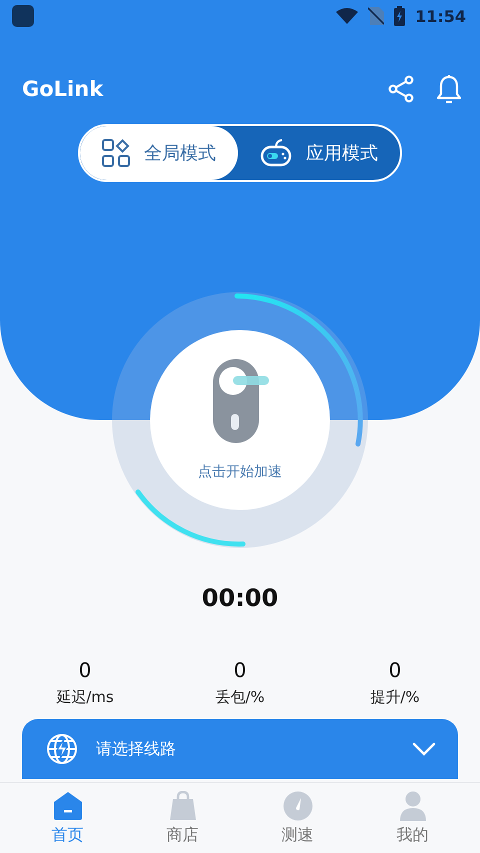  Describe the element at coordinates (376, 16) in the screenshot. I see `no-sim-icon` at that location.